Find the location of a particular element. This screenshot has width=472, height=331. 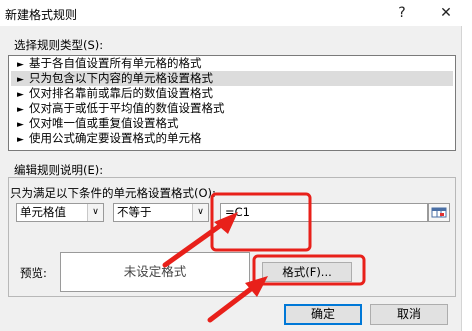

rule-type-label: 选择规则类型(S): is located at coordinates (59, 45).